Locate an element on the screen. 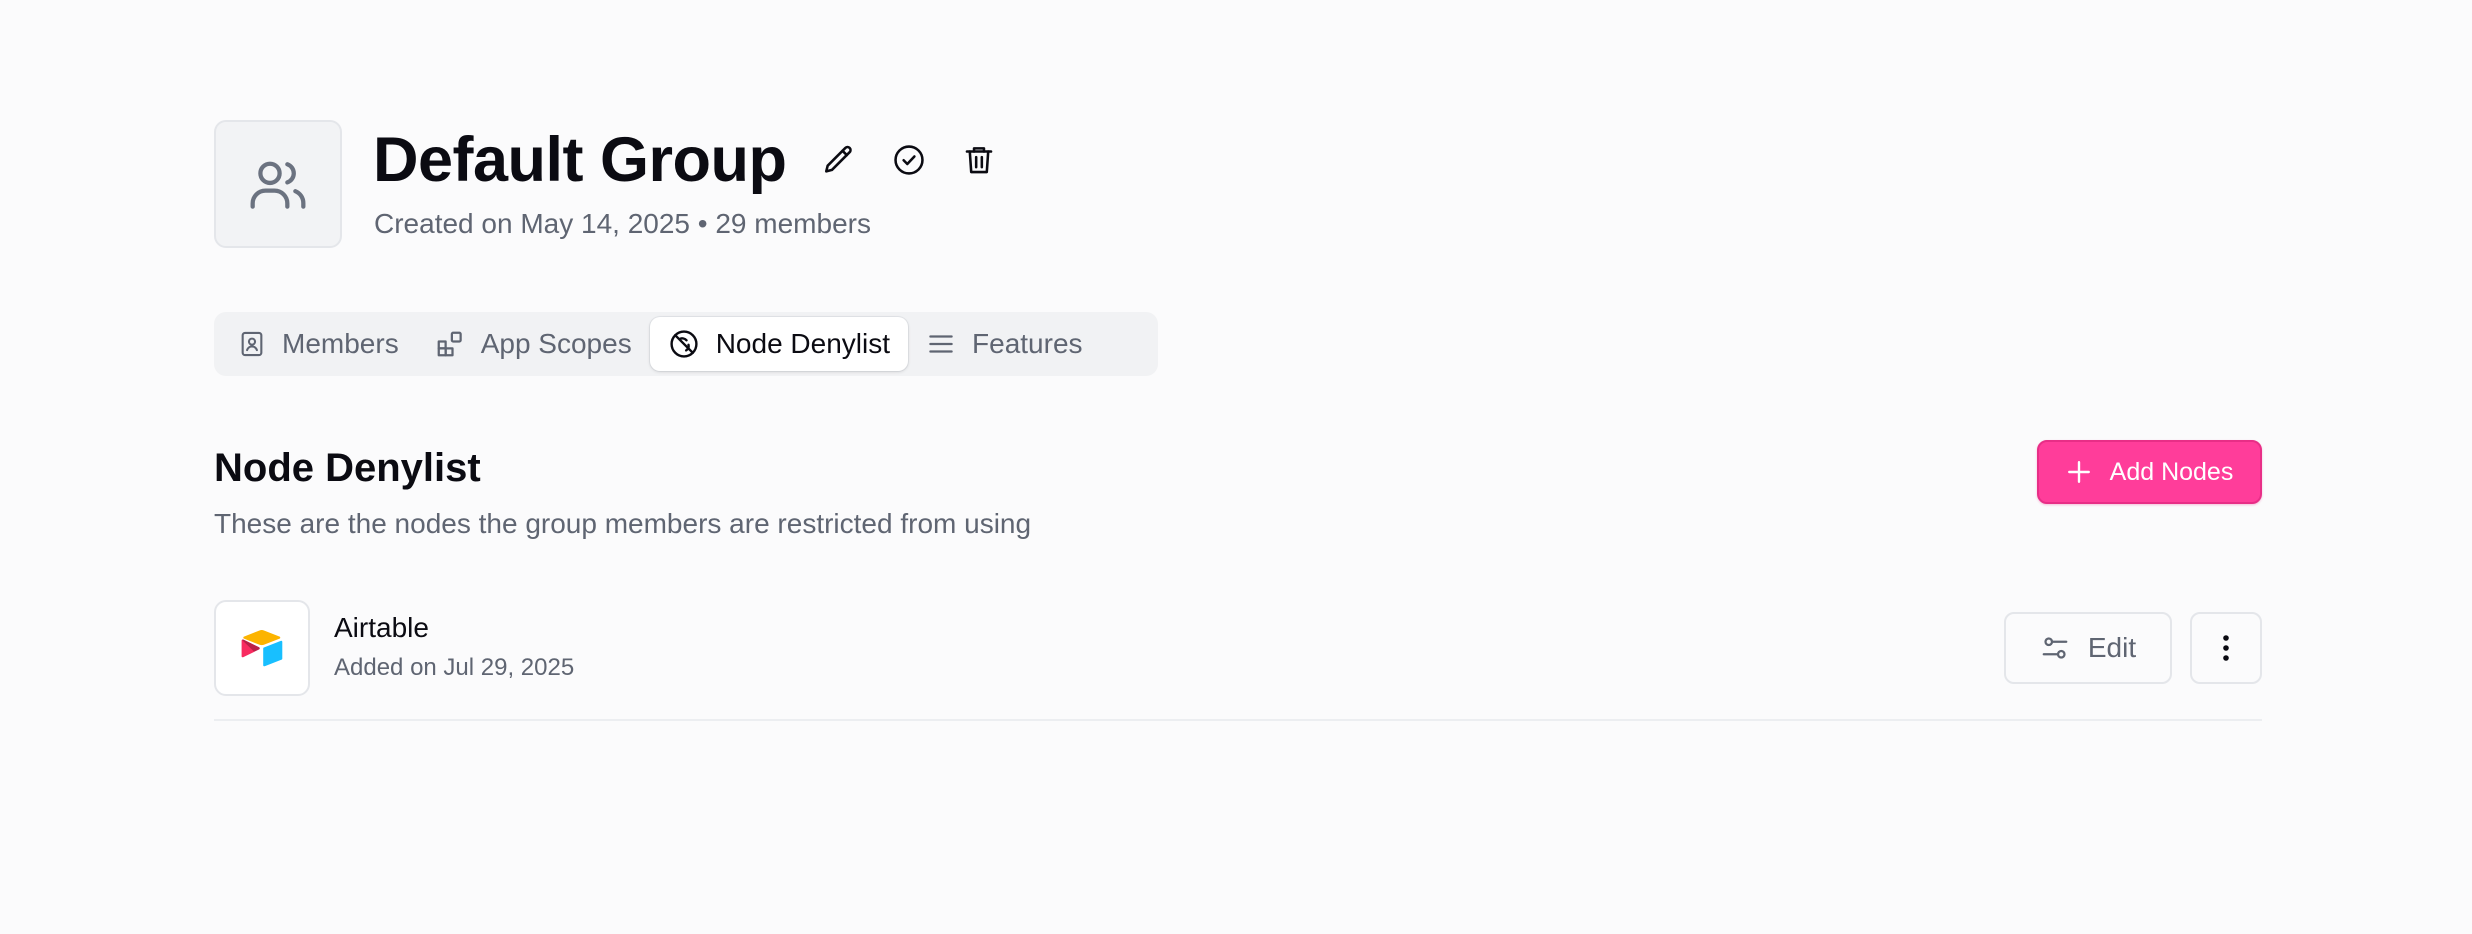 This screenshot has width=2472, height=934. delete-group-button is located at coordinates (979, 160).